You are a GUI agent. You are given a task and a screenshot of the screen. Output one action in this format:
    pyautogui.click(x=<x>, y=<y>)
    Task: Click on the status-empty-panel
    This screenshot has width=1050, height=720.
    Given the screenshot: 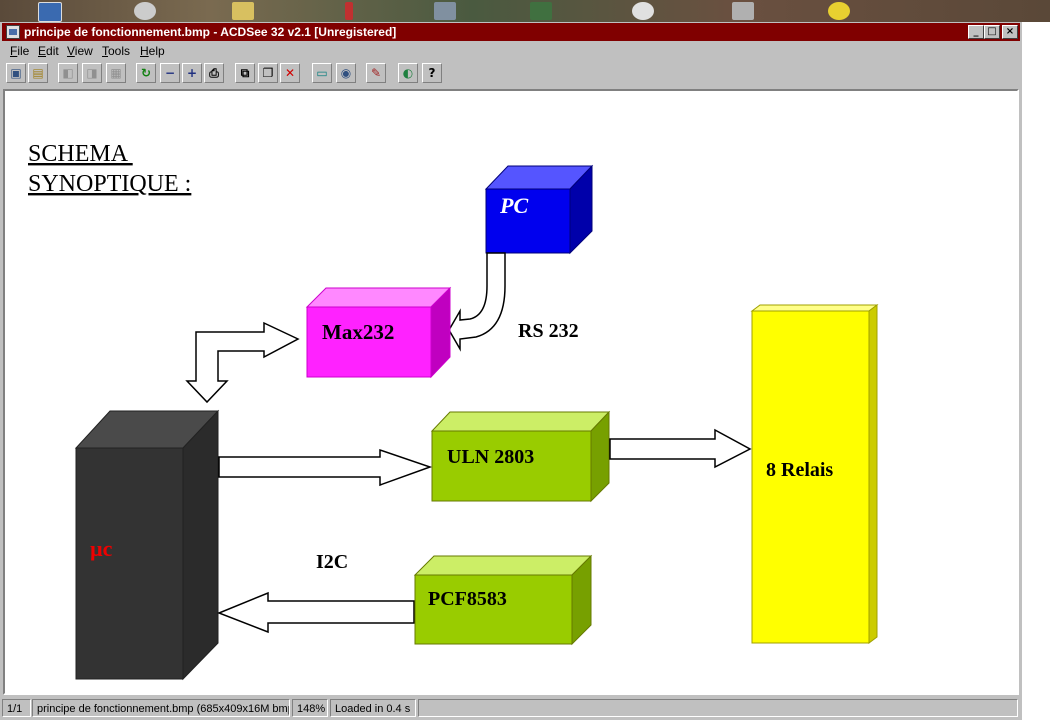 What is the action you would take?
    pyautogui.click(x=718, y=708)
    